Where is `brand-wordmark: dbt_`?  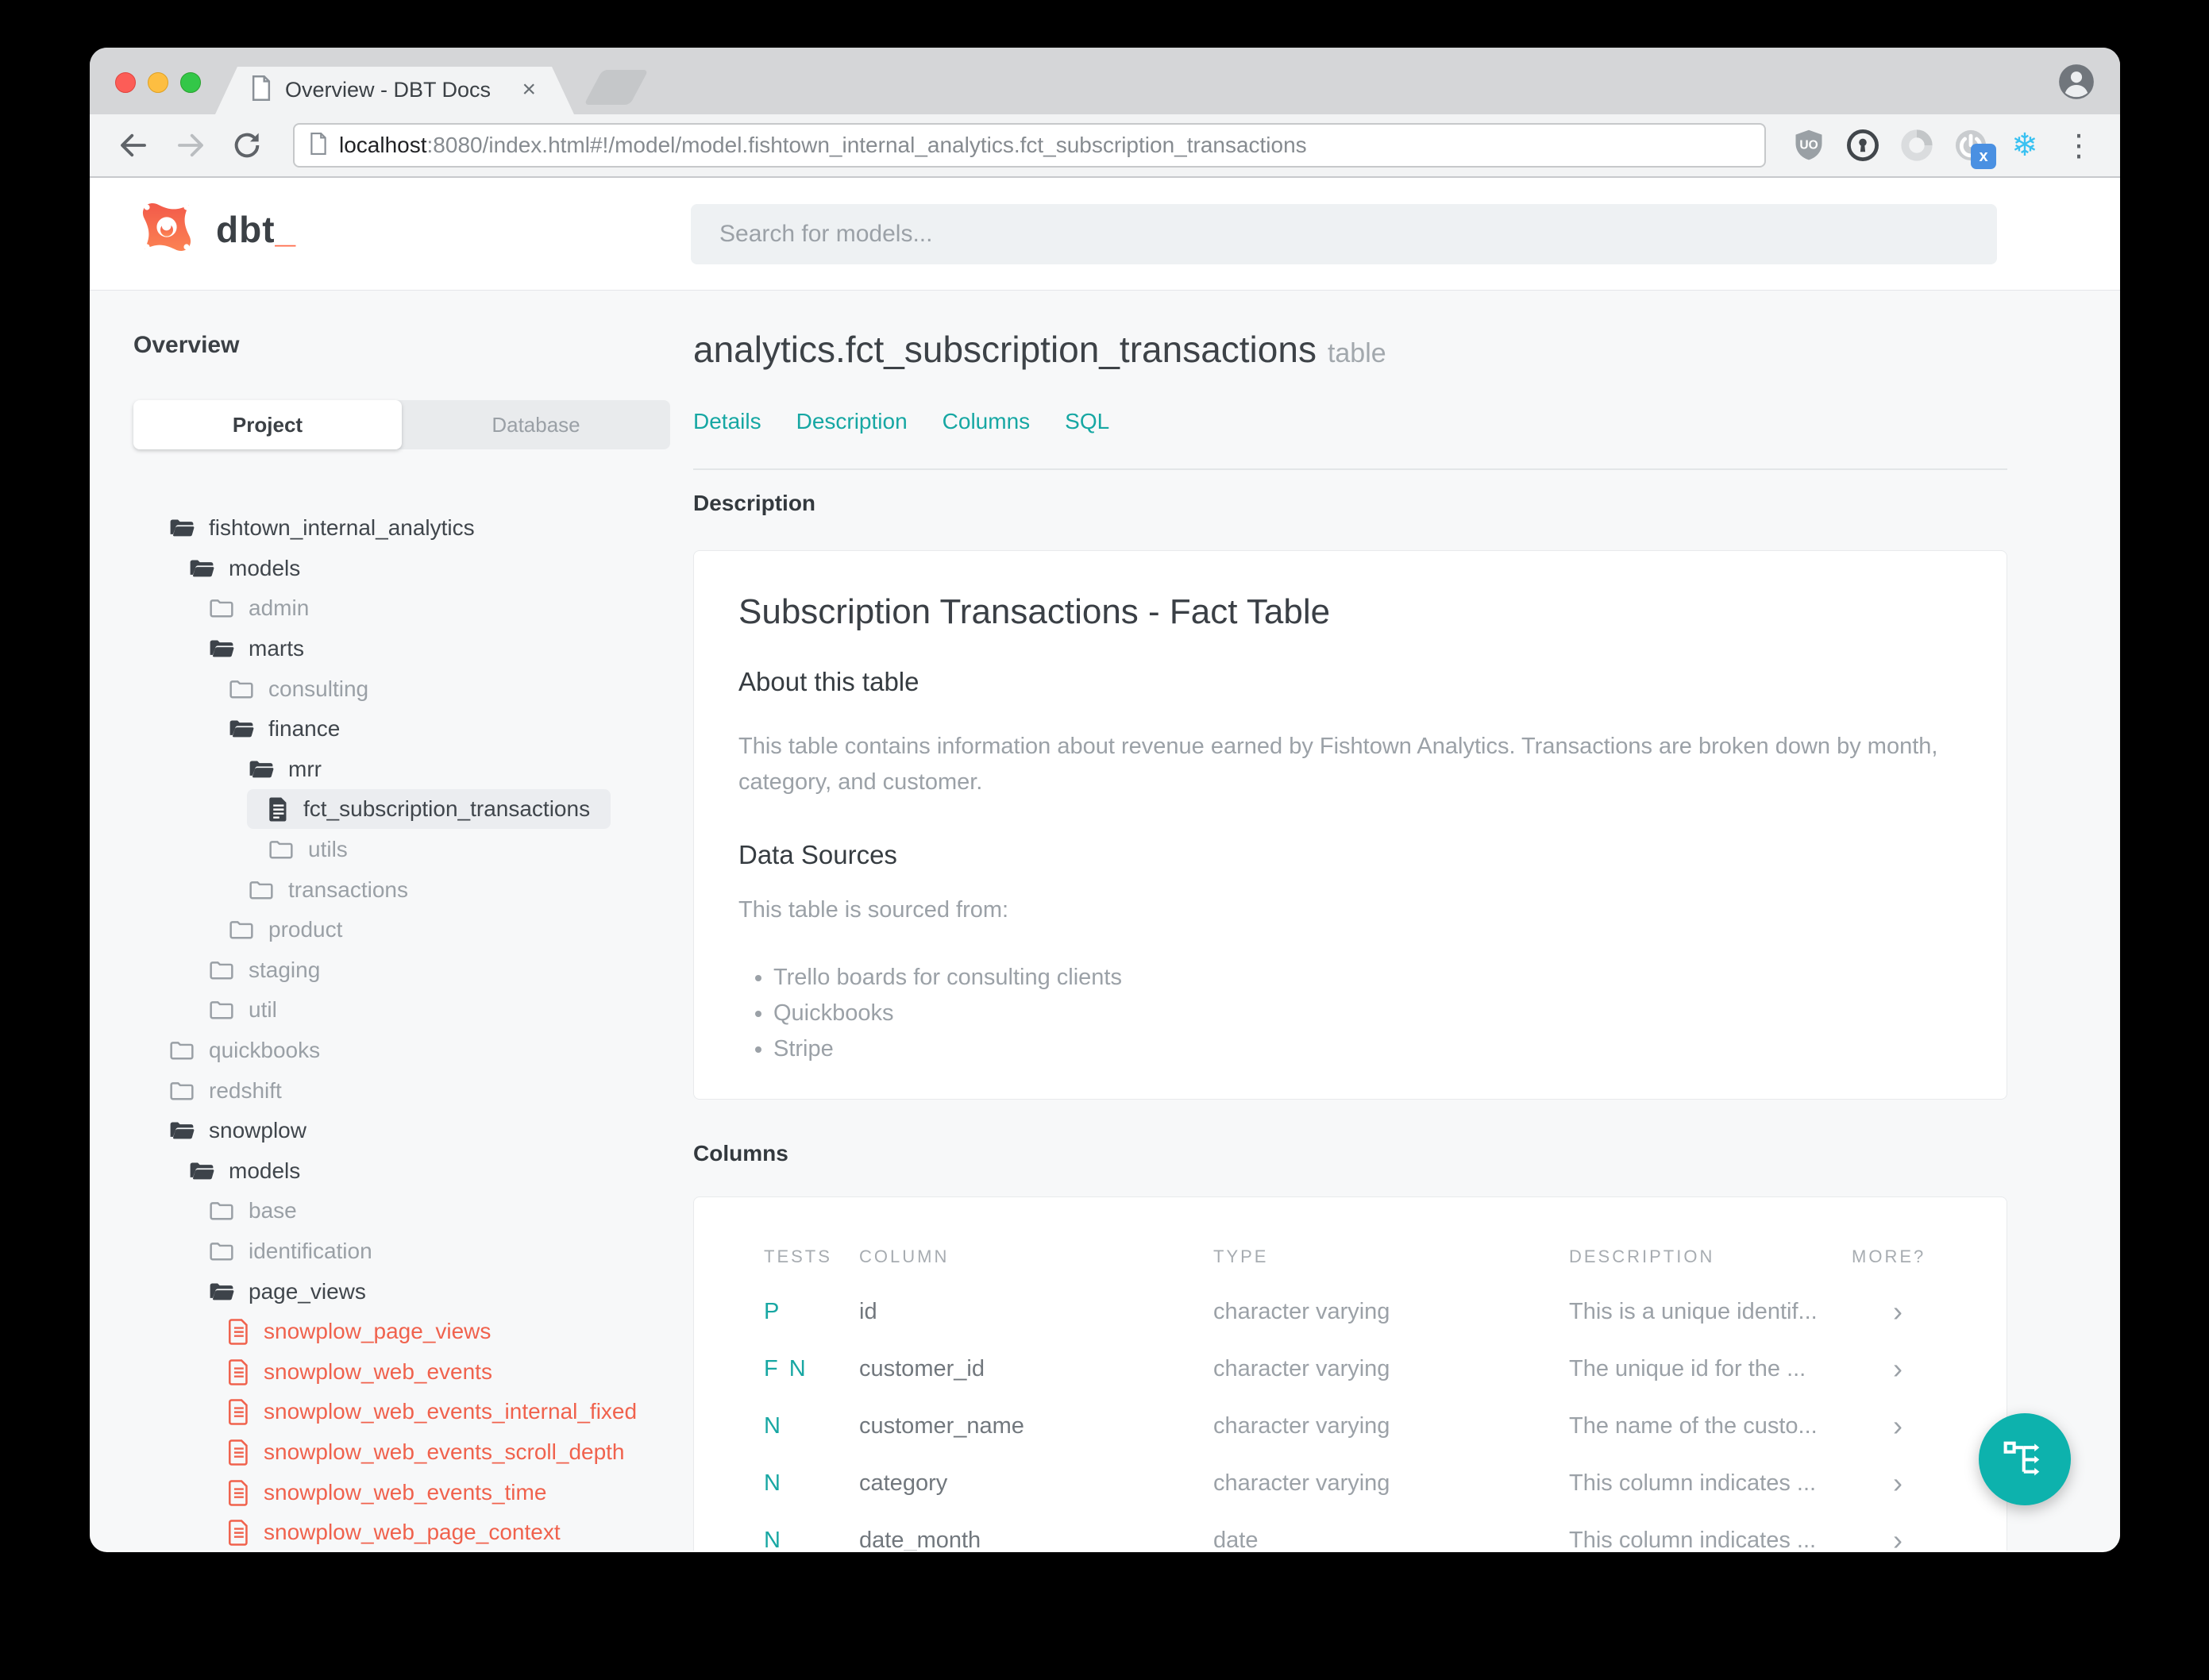
brand-wordmark: dbt_ is located at coordinates (256, 229).